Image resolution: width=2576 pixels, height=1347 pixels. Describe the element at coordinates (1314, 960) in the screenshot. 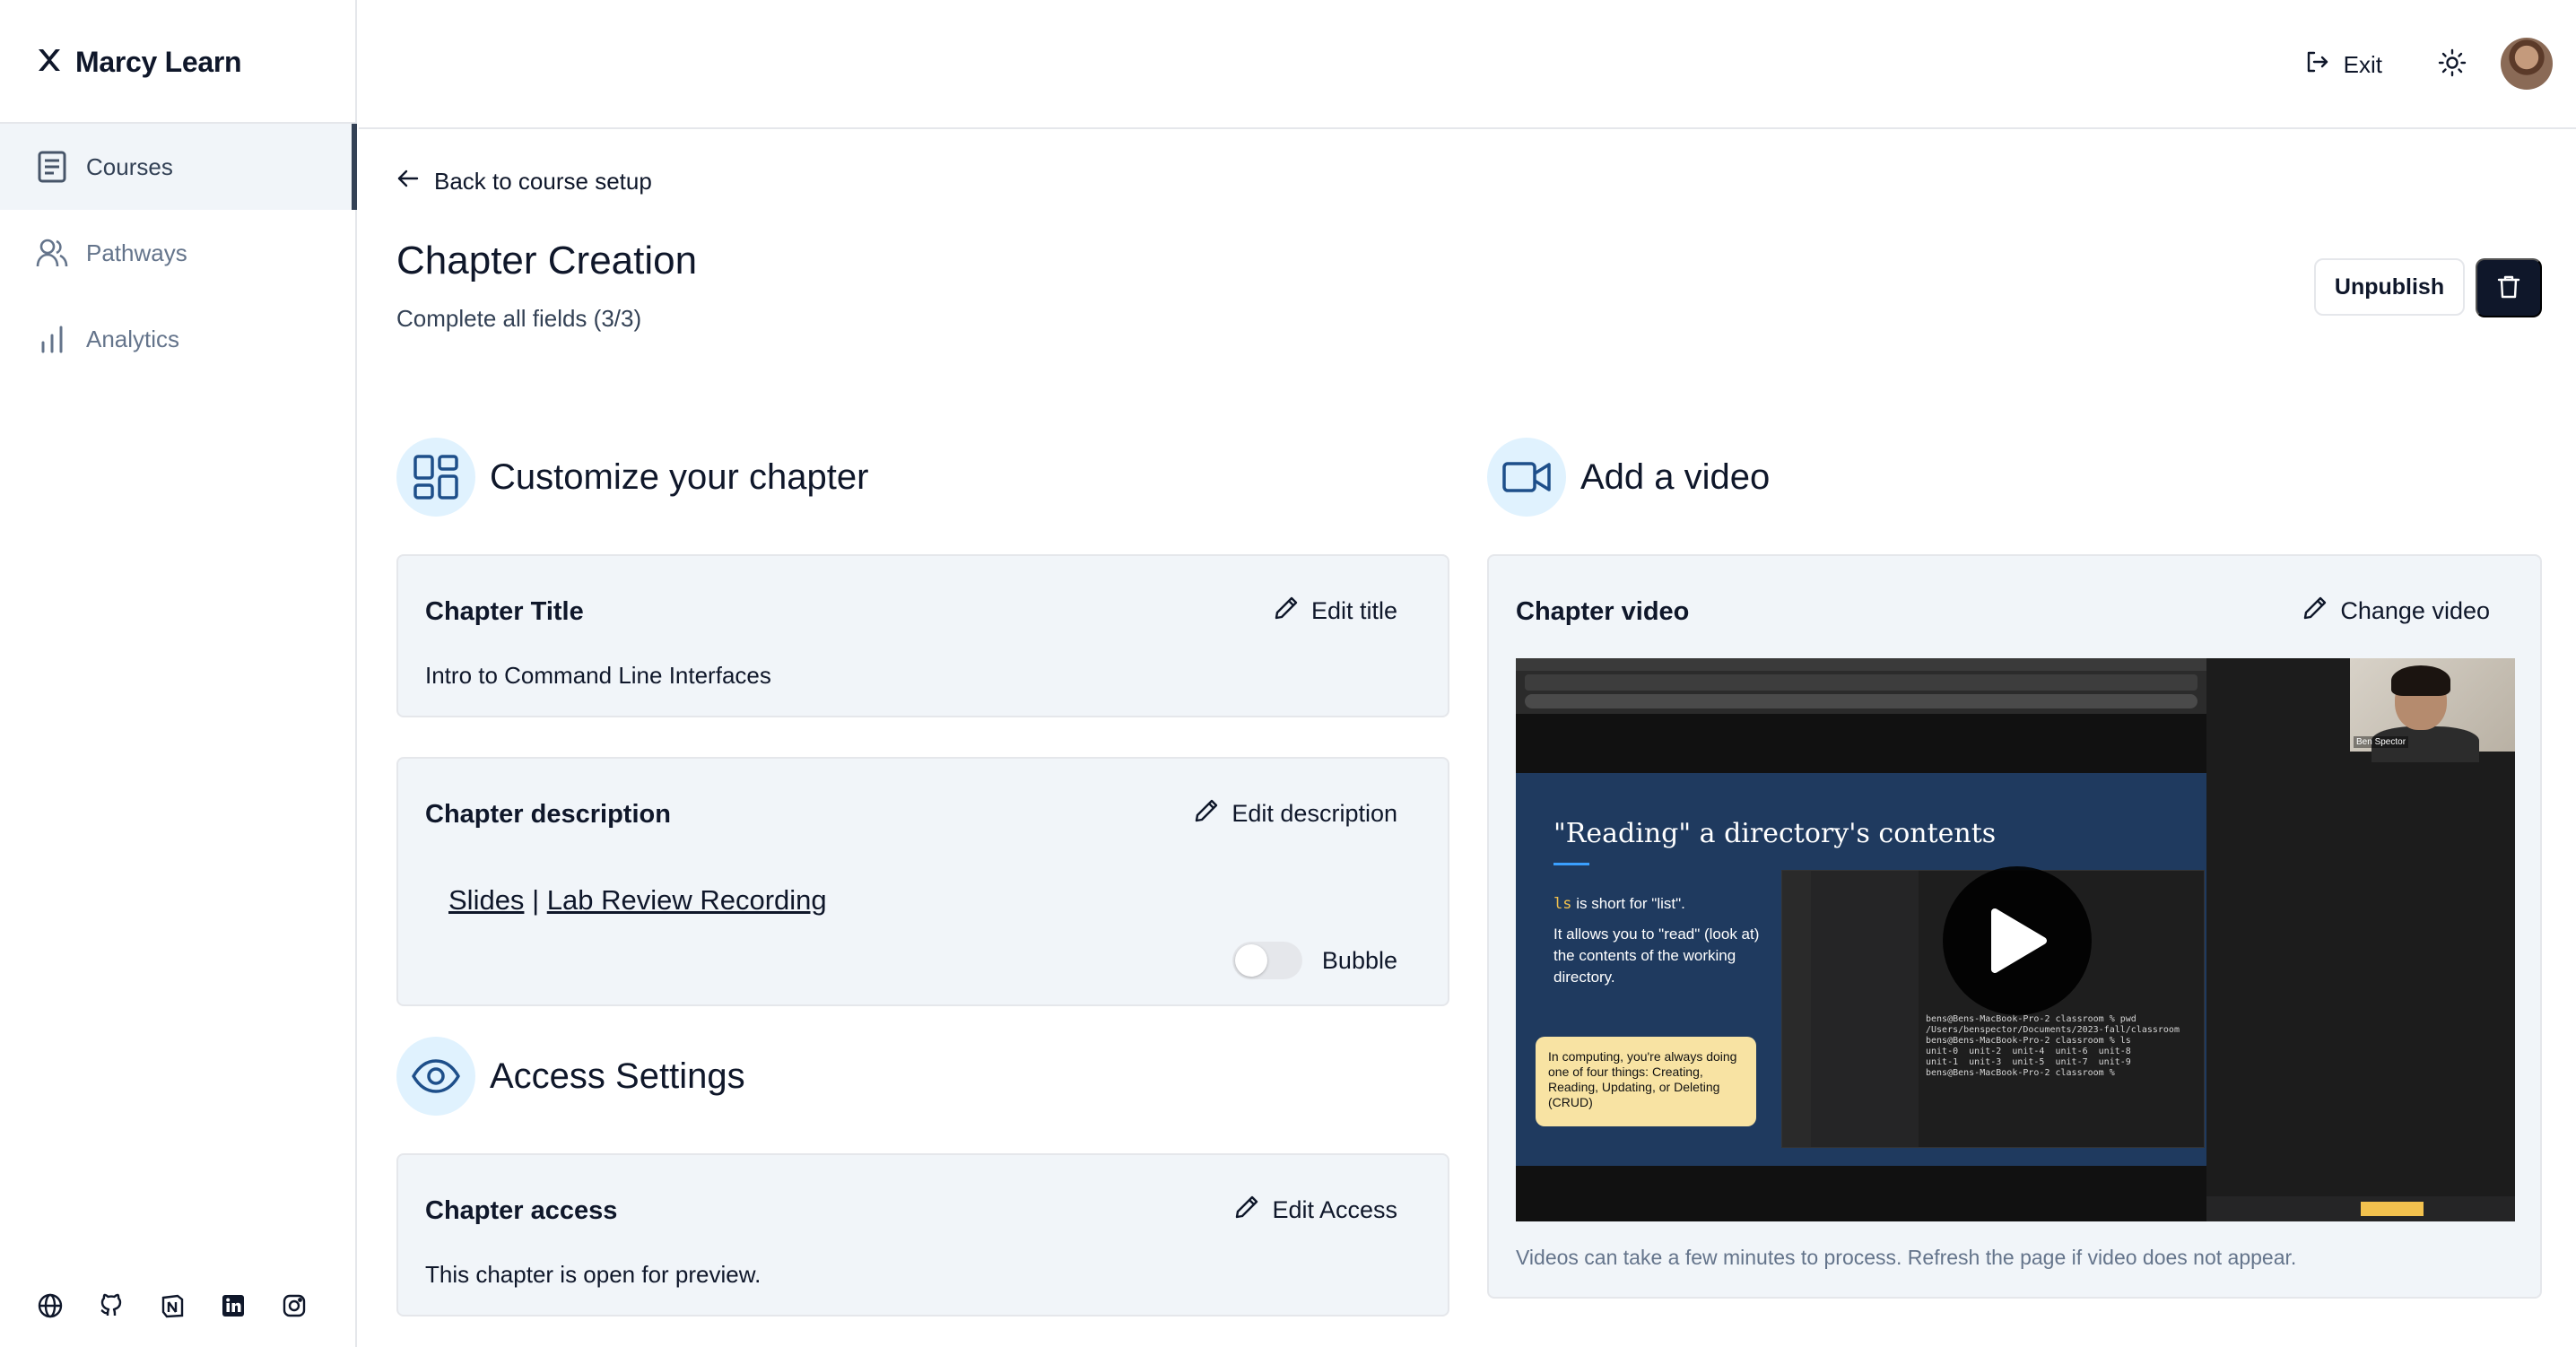

I see `bubble-toggle-group: Bubble` at that location.